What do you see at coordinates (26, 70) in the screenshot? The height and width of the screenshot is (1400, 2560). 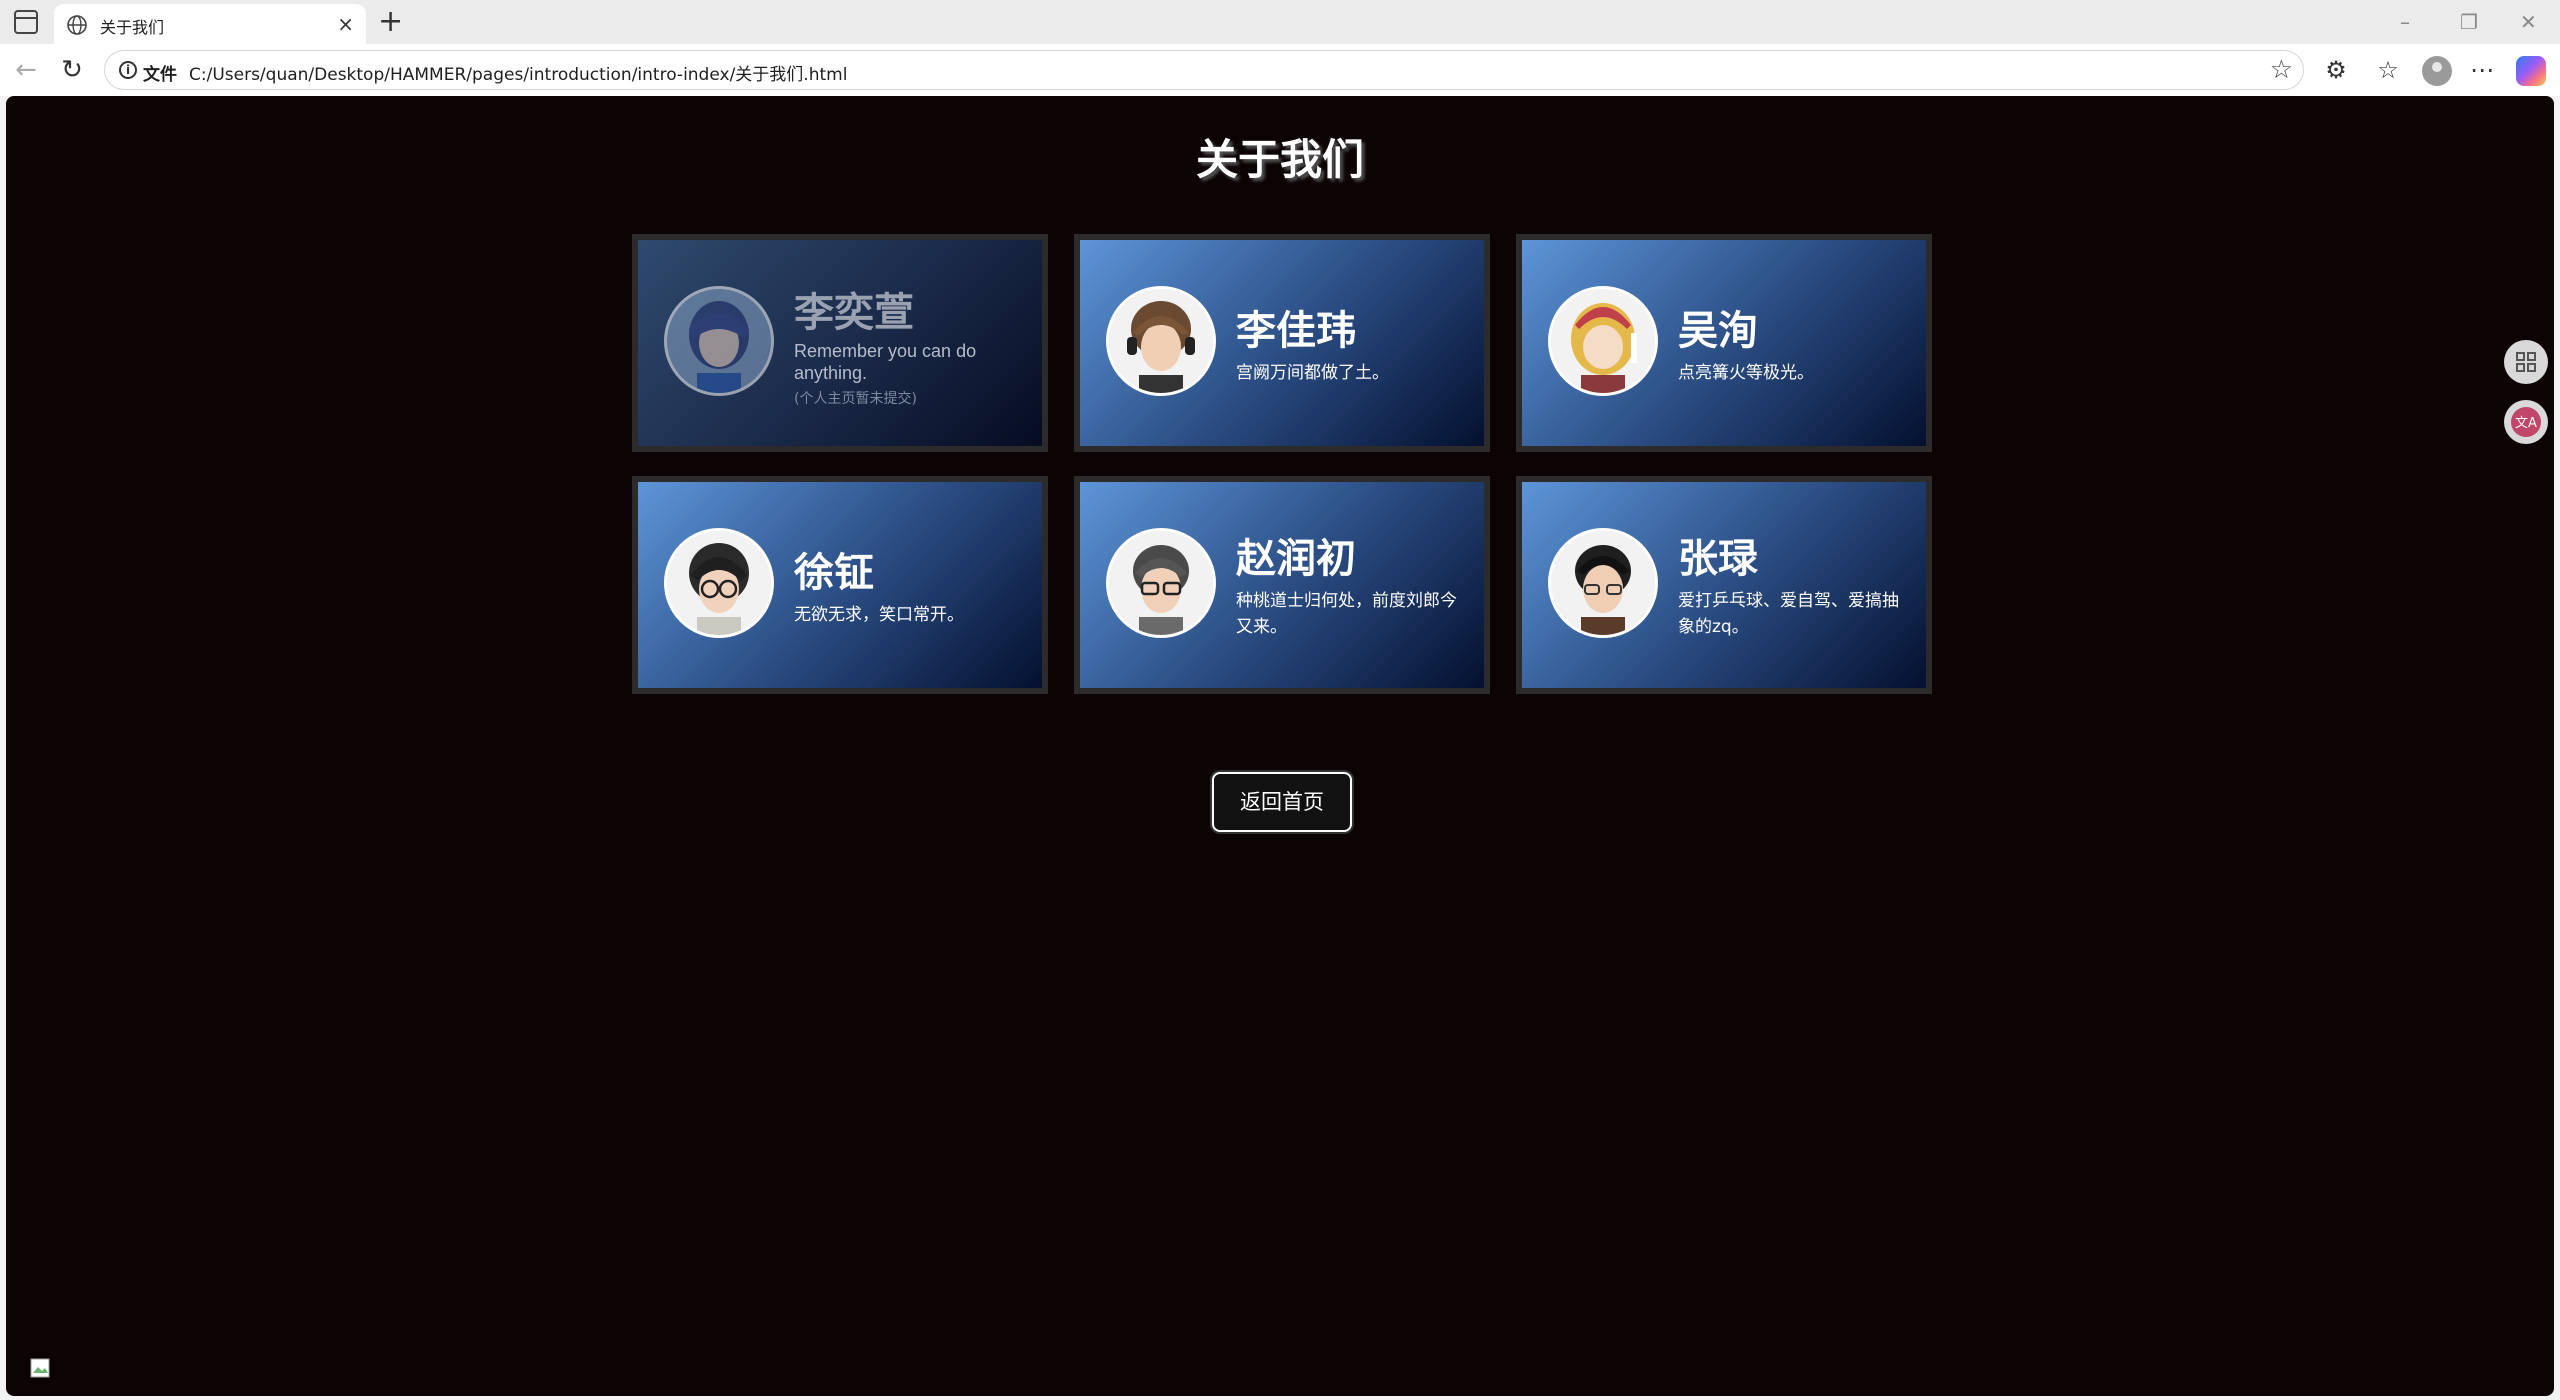 I see `back-icon: ←` at bounding box center [26, 70].